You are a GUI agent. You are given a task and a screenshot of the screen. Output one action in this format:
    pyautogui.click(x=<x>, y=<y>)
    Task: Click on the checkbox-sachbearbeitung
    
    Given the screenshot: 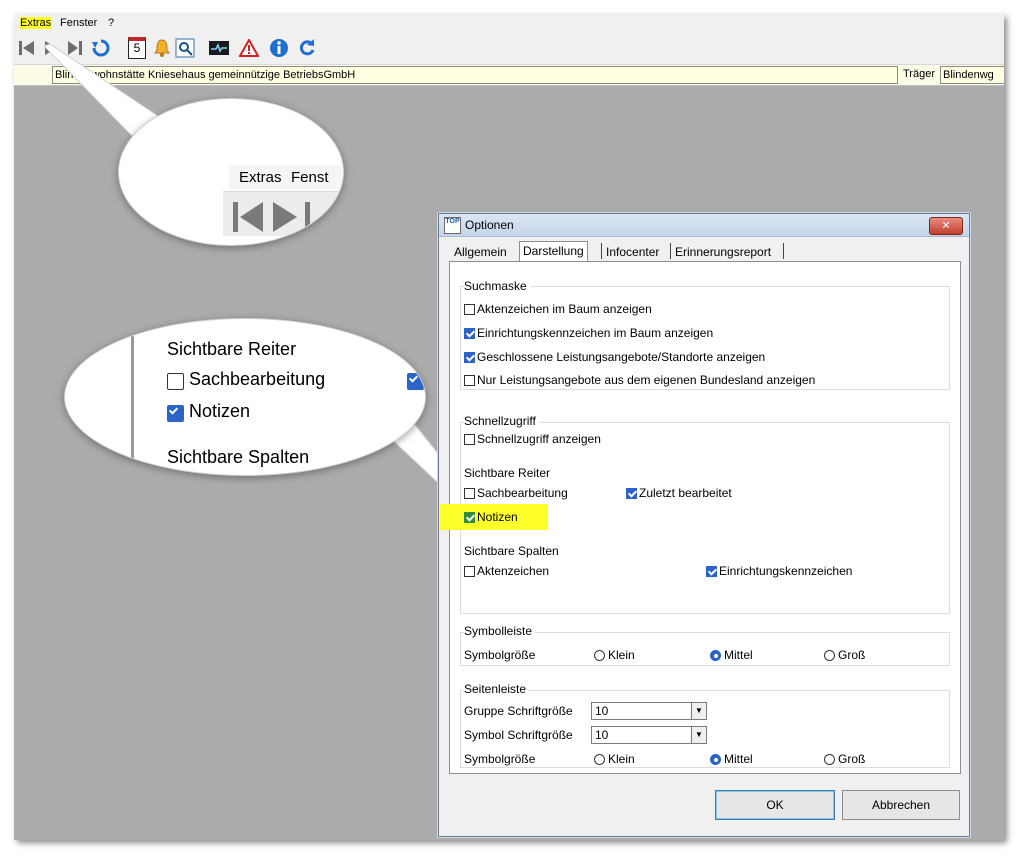 What is the action you would take?
    pyautogui.click(x=469, y=493)
    